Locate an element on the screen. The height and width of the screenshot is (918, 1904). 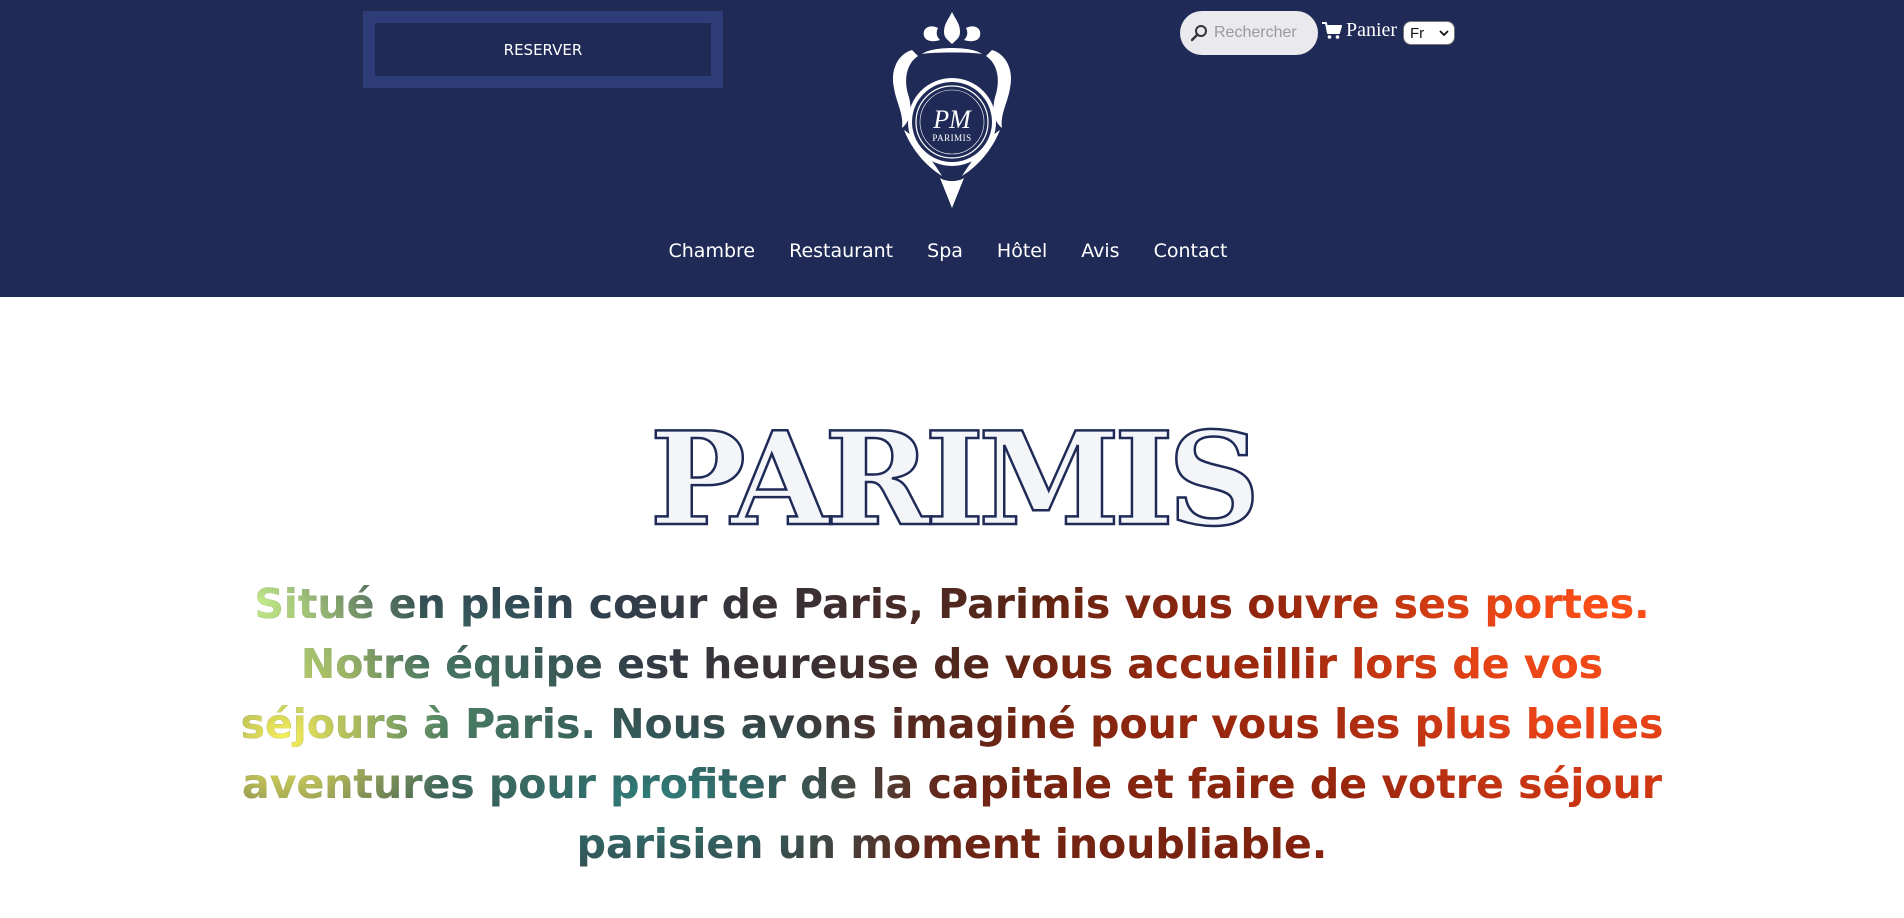
nav-item-hotel: Hôtel is located at coordinates (1022, 251).